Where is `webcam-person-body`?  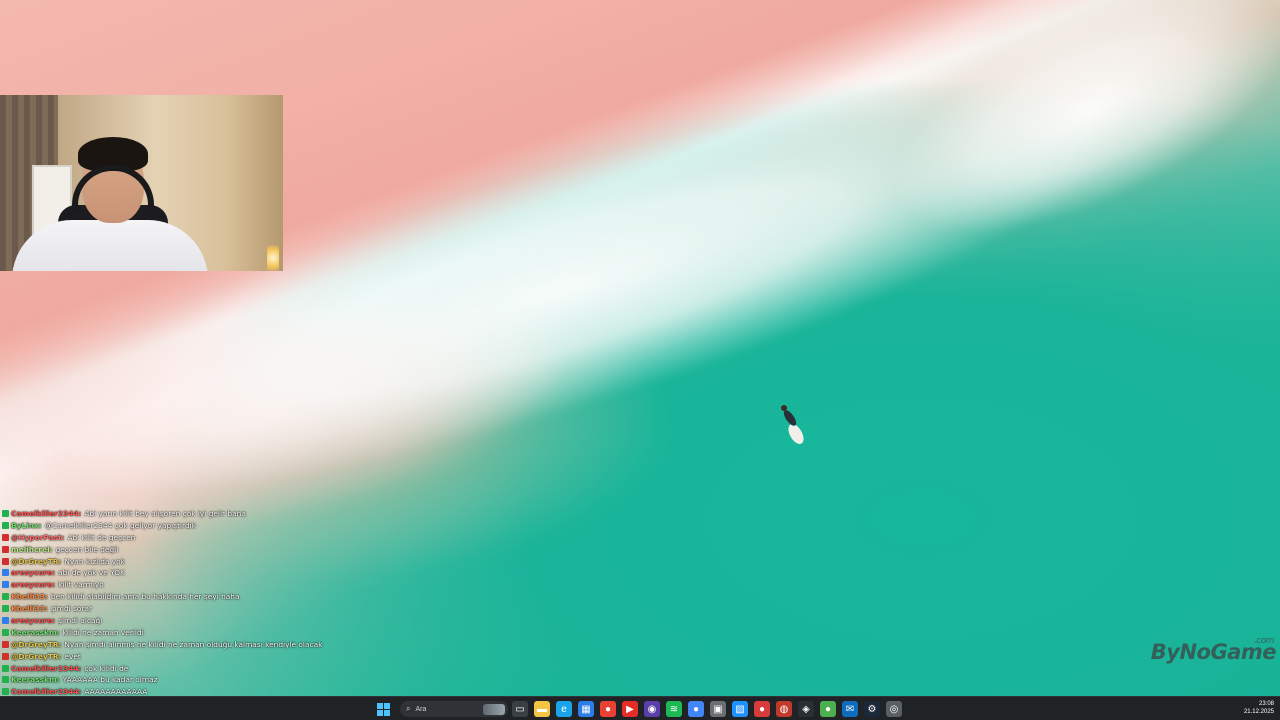 webcam-person-body is located at coordinates (110, 245).